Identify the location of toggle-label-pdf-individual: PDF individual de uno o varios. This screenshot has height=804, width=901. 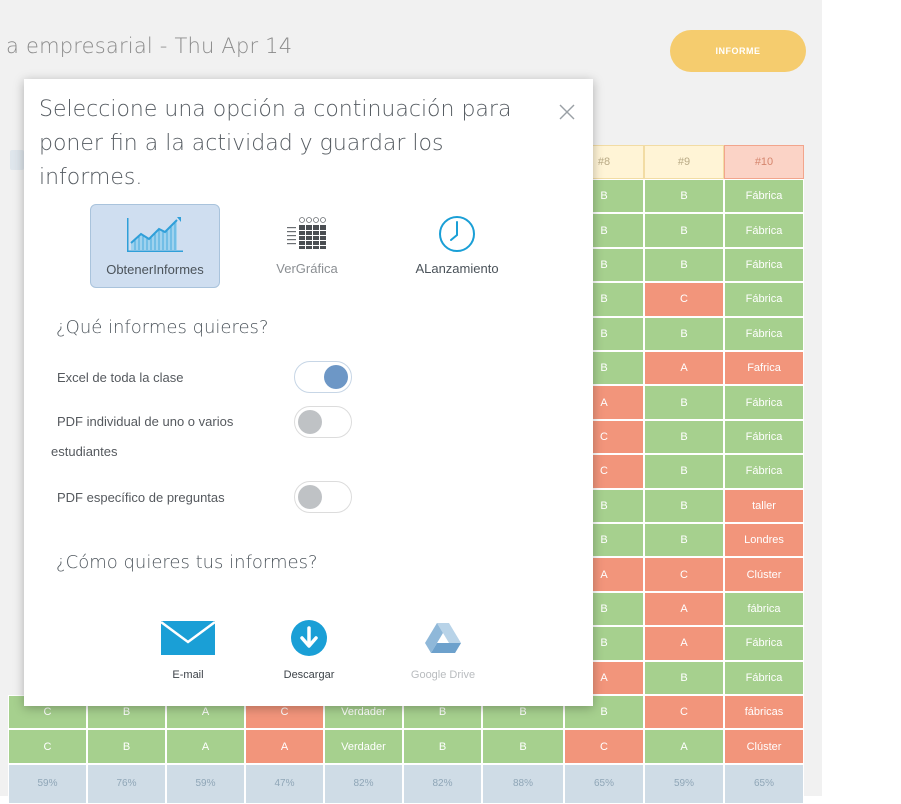
(145, 421).